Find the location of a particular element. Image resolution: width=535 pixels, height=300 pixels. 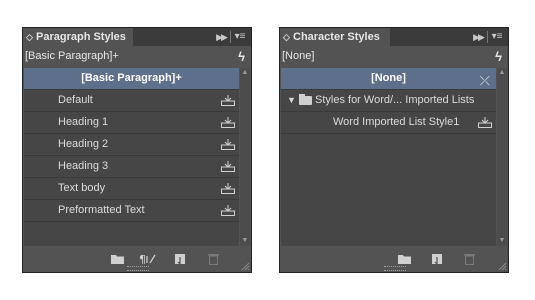

current-style-bar: [None] ϟ is located at coordinates (394, 56).